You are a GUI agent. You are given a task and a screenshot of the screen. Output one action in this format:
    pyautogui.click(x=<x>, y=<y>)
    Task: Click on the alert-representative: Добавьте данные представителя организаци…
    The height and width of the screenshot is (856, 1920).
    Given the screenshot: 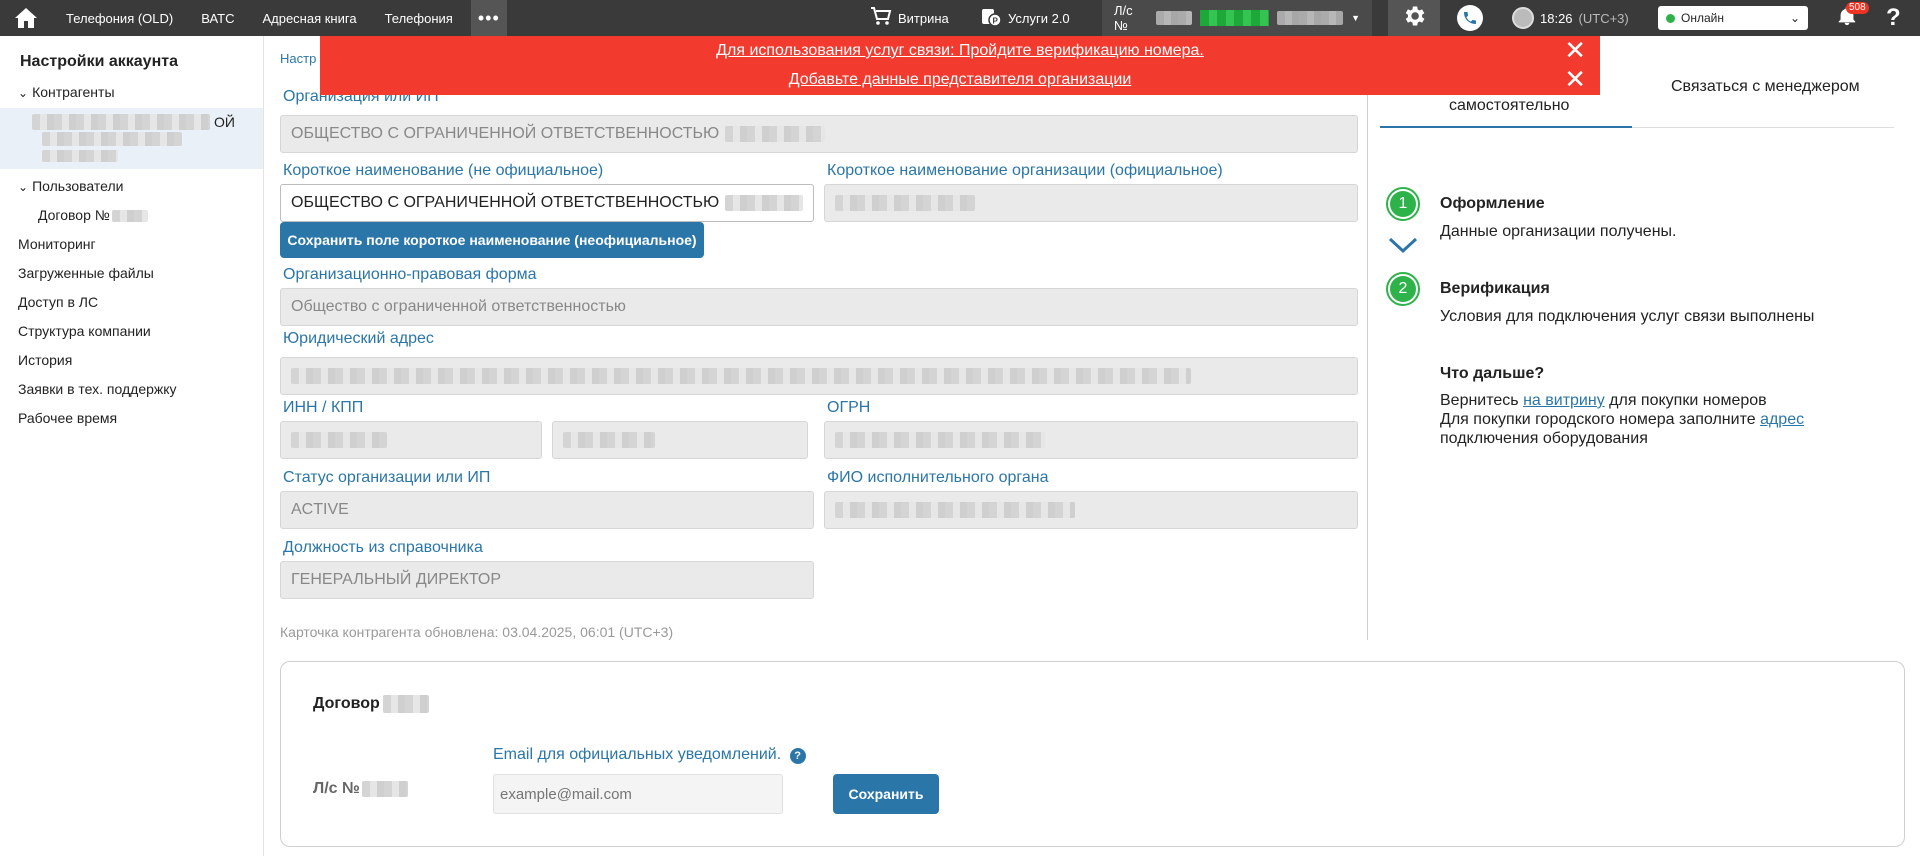 What is the action you would take?
    pyautogui.click(x=960, y=80)
    